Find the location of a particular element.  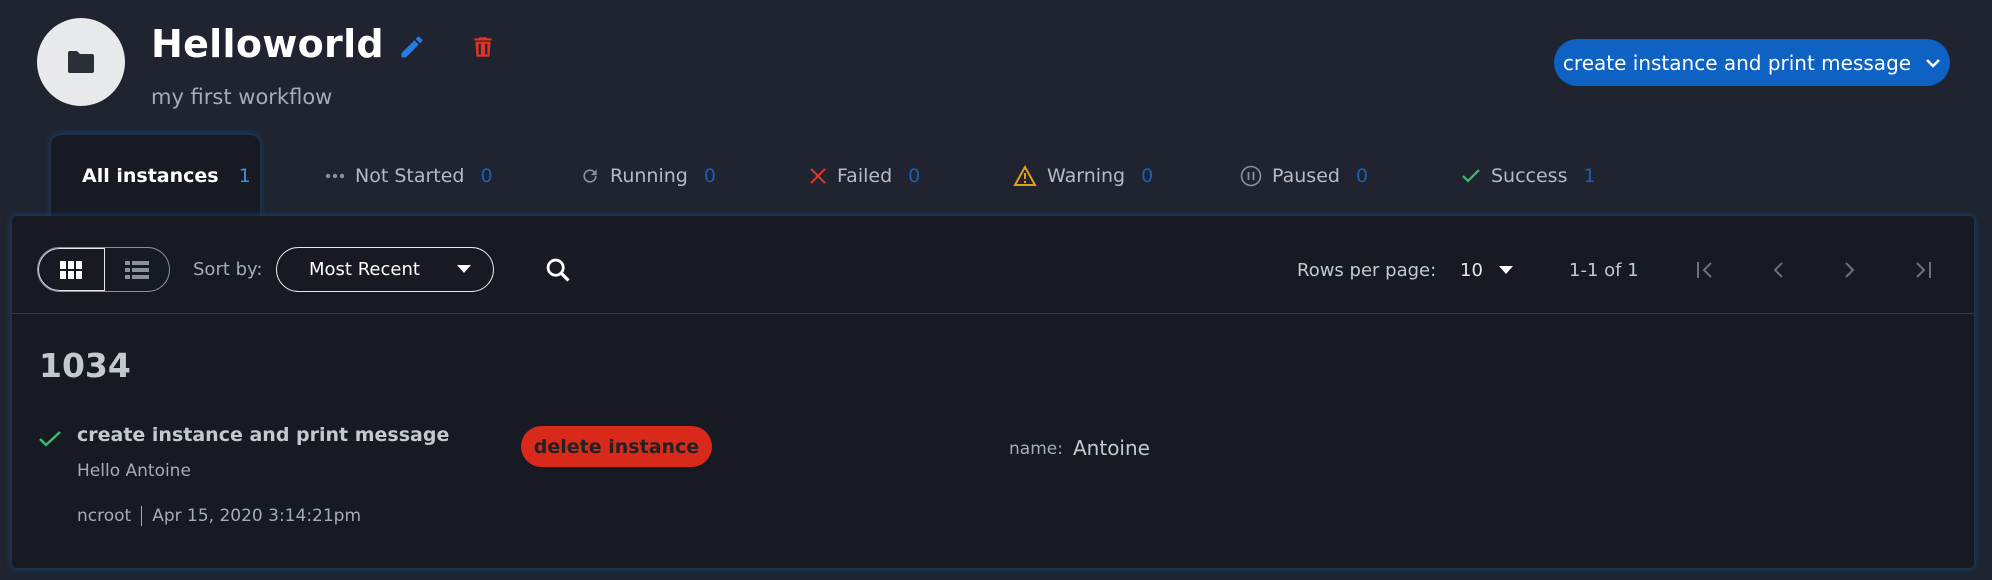

sort-select: Most Recent is located at coordinates (385, 269).